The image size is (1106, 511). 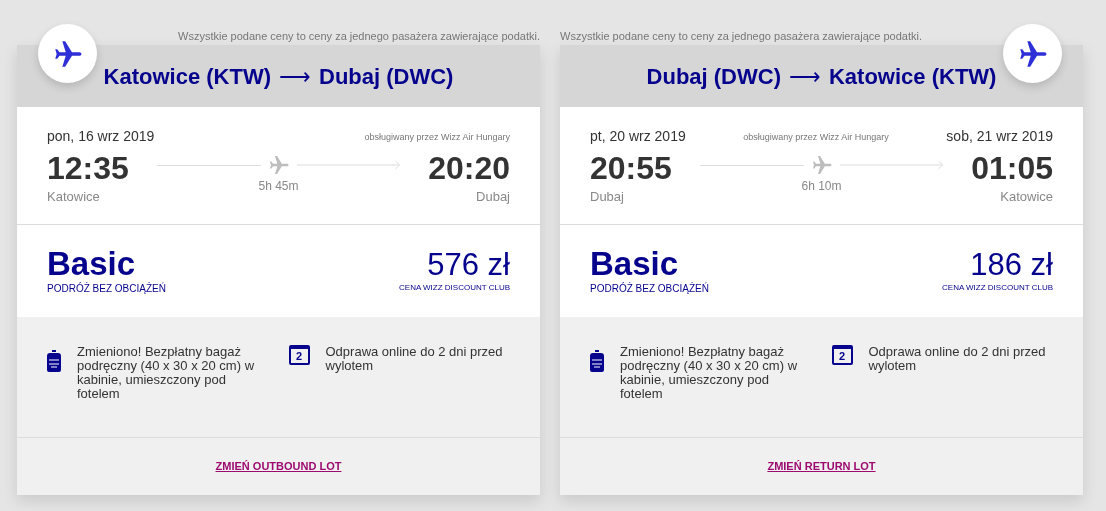 What do you see at coordinates (821, 466) in the screenshot?
I see `change-flight-link: ZMIEŃ RETURN LOT` at bounding box center [821, 466].